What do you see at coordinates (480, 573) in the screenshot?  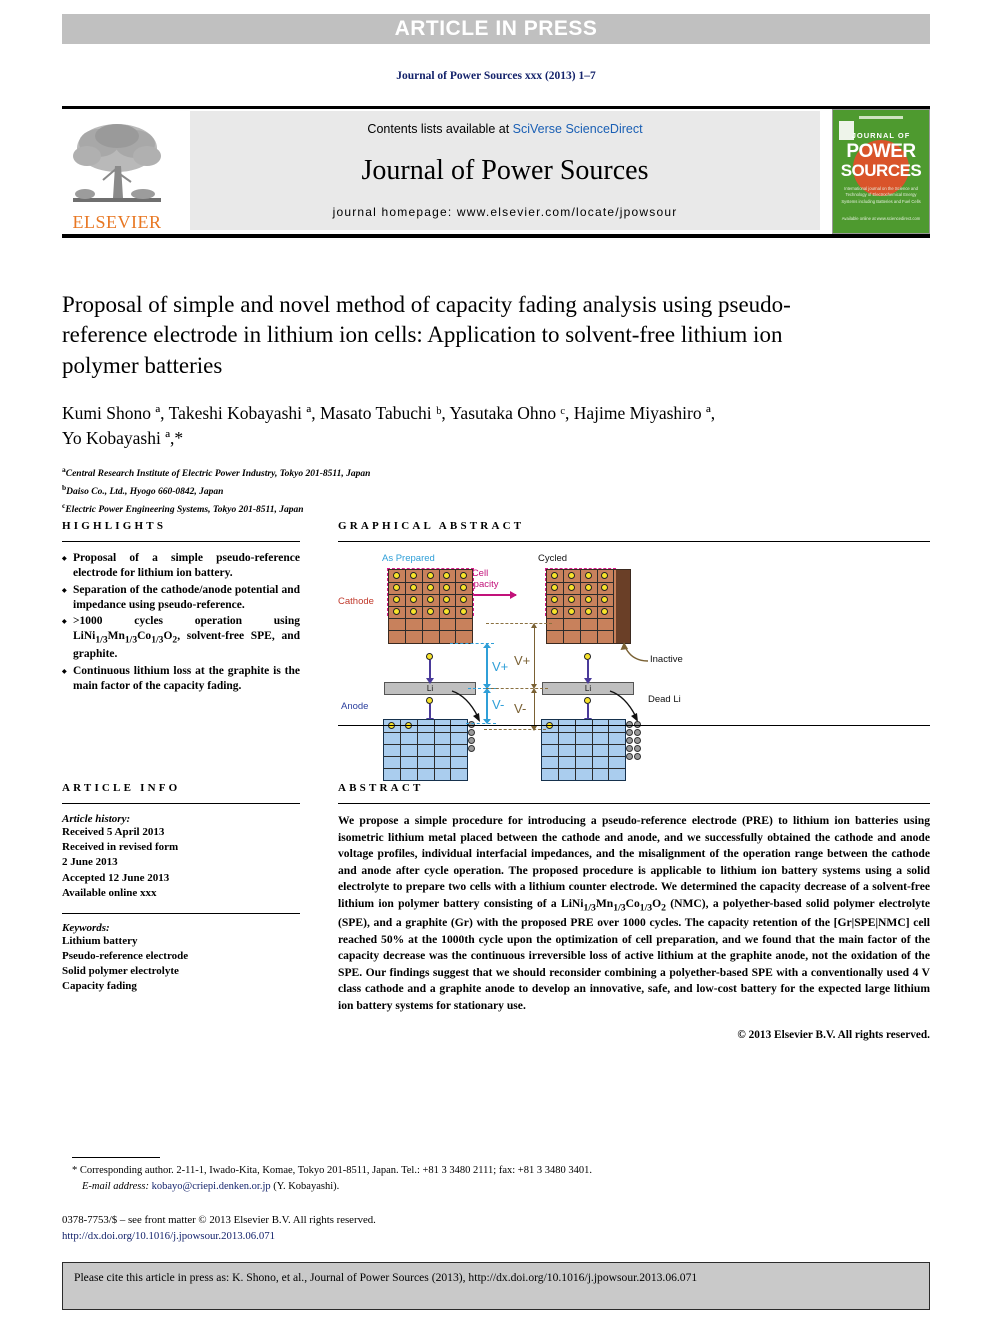 I see `ga-cell-capacity-line1: Cell` at bounding box center [480, 573].